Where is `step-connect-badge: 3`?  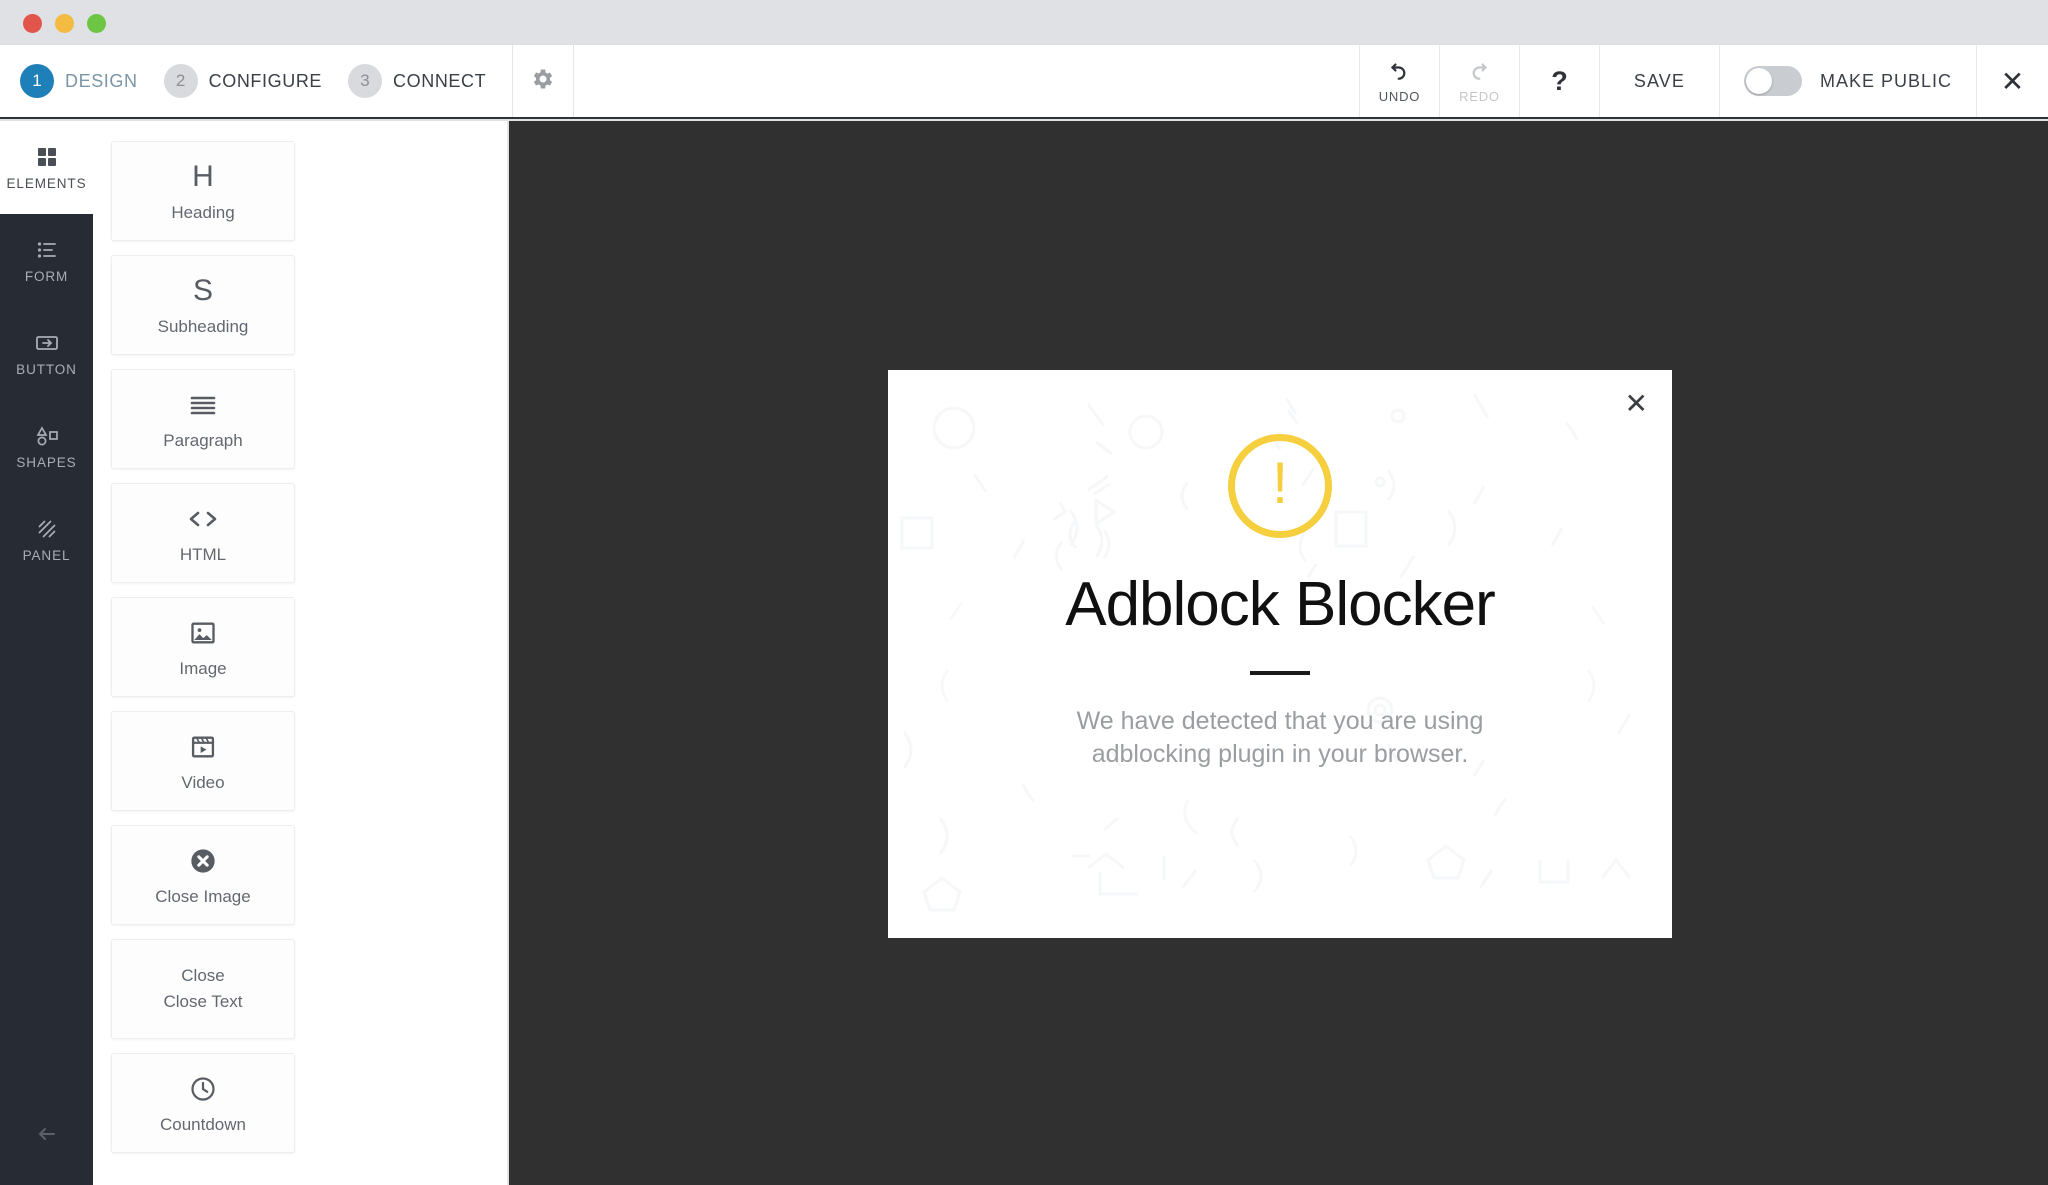
step-connect-badge: 3 is located at coordinates (365, 81).